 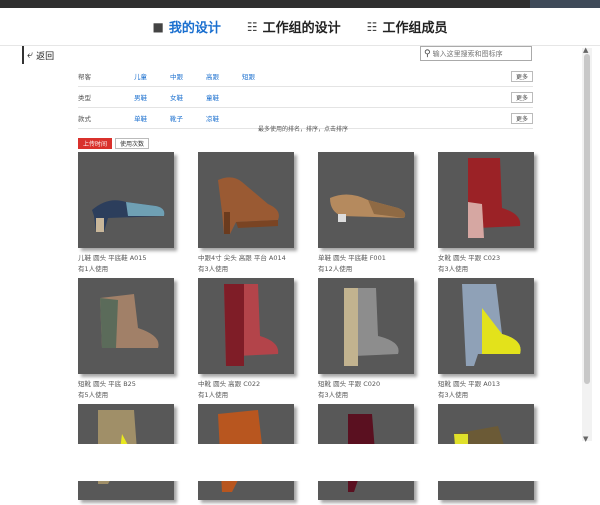 I want to click on vertical-scrollbar: ▲ ▼, so click(x=587, y=244).